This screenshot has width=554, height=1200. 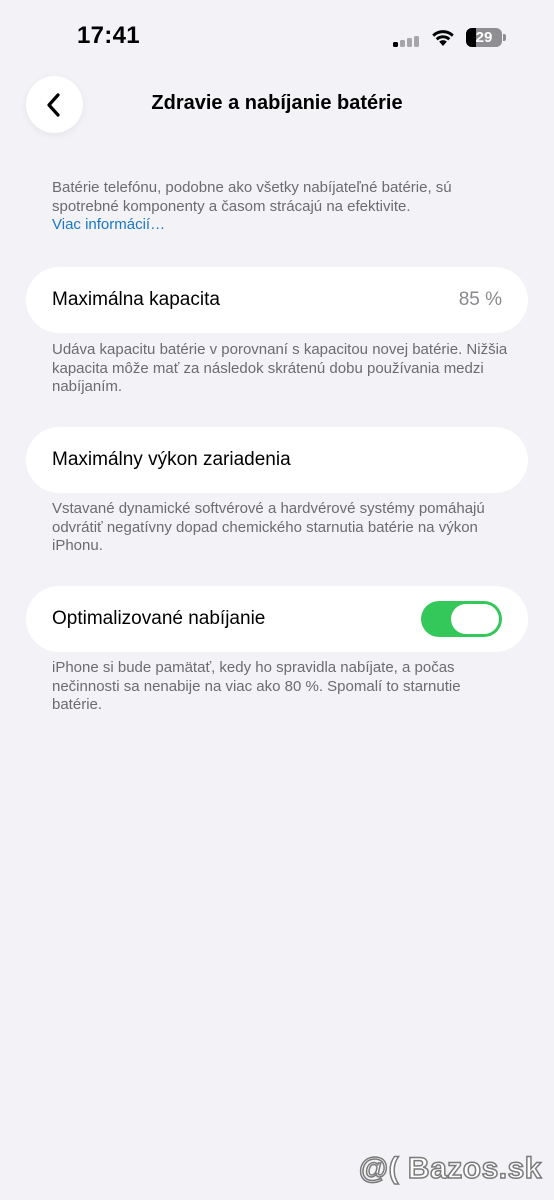 I want to click on optimized-charging-toggle, so click(x=461, y=619).